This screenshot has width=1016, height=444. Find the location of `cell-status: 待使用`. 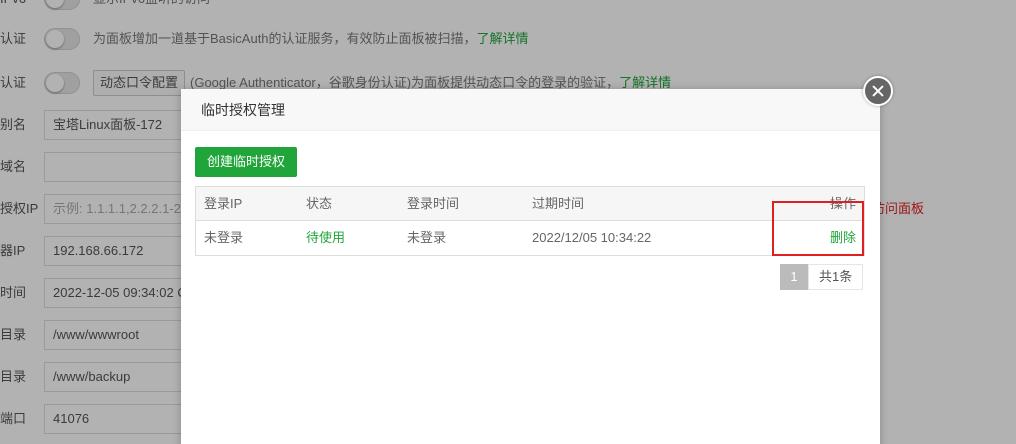

cell-status: 待使用 is located at coordinates (326, 237).